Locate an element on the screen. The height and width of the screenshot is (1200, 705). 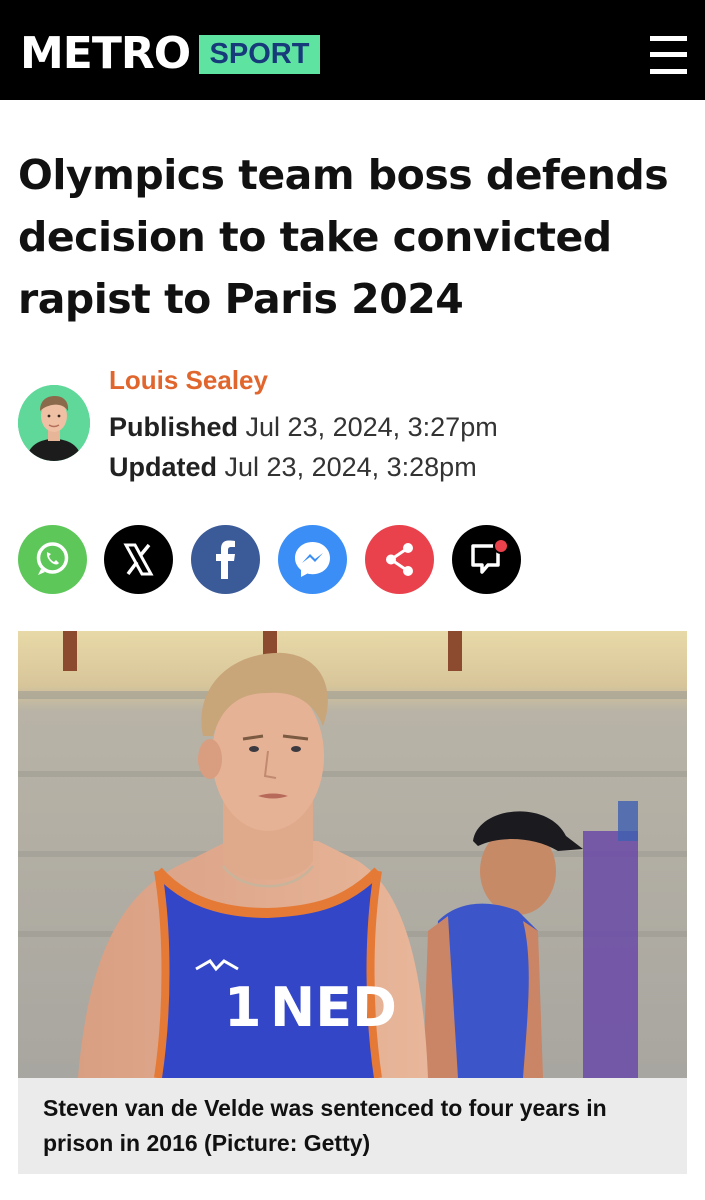
author-name-link: Louis Sealey is located at coordinates (188, 380).